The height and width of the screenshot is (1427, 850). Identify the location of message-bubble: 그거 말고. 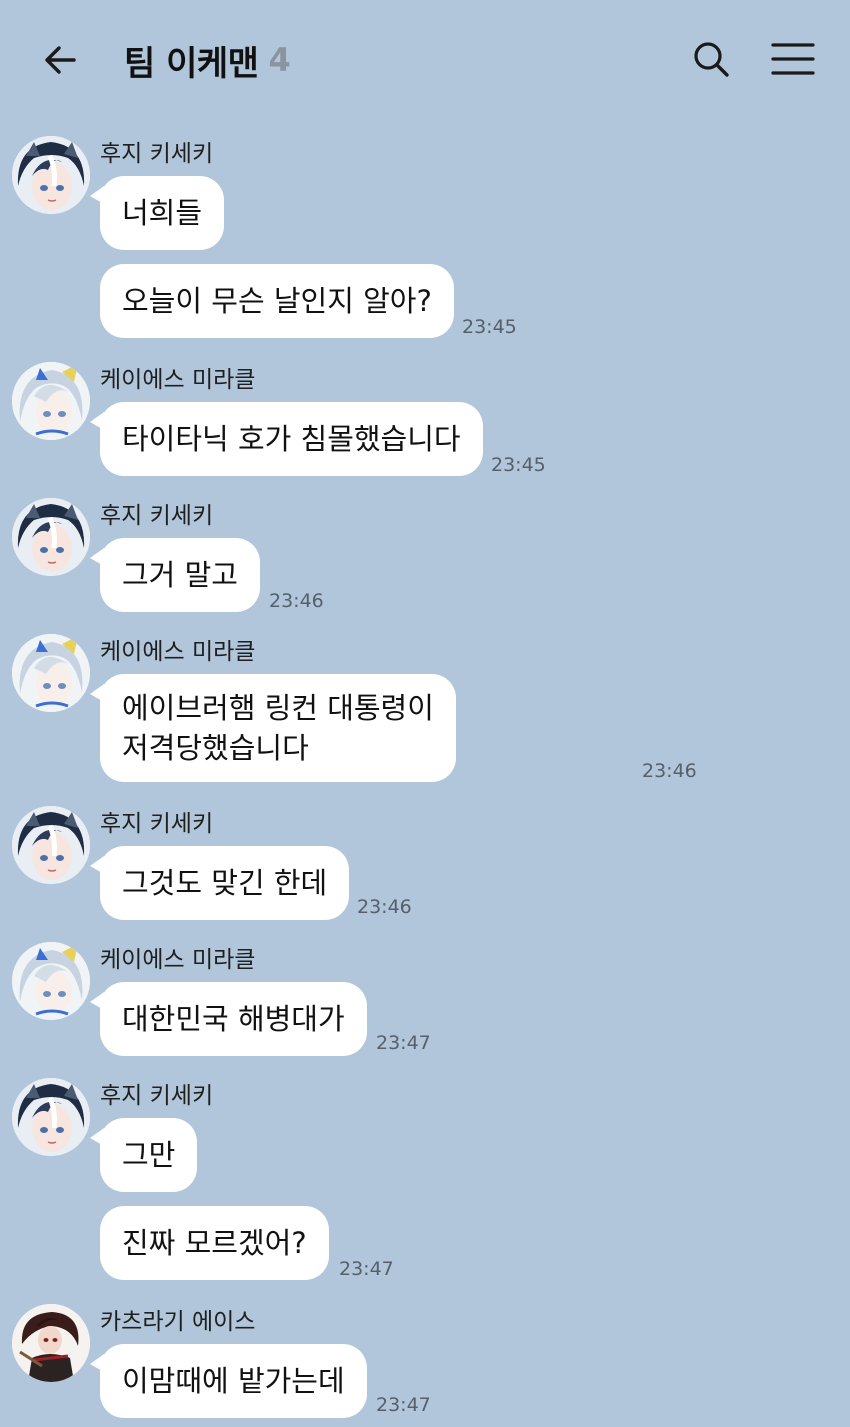
(175, 575).